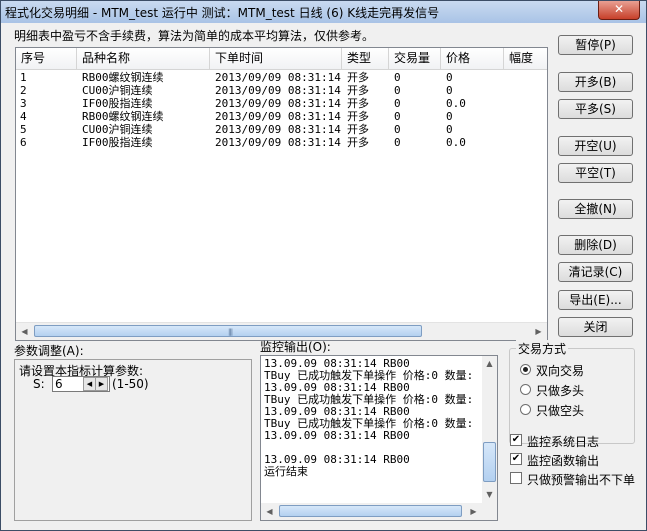 The height and width of the screenshot is (531, 647). What do you see at coordinates (516, 478) in the screenshot?
I see `checkbox-alert-only` at bounding box center [516, 478].